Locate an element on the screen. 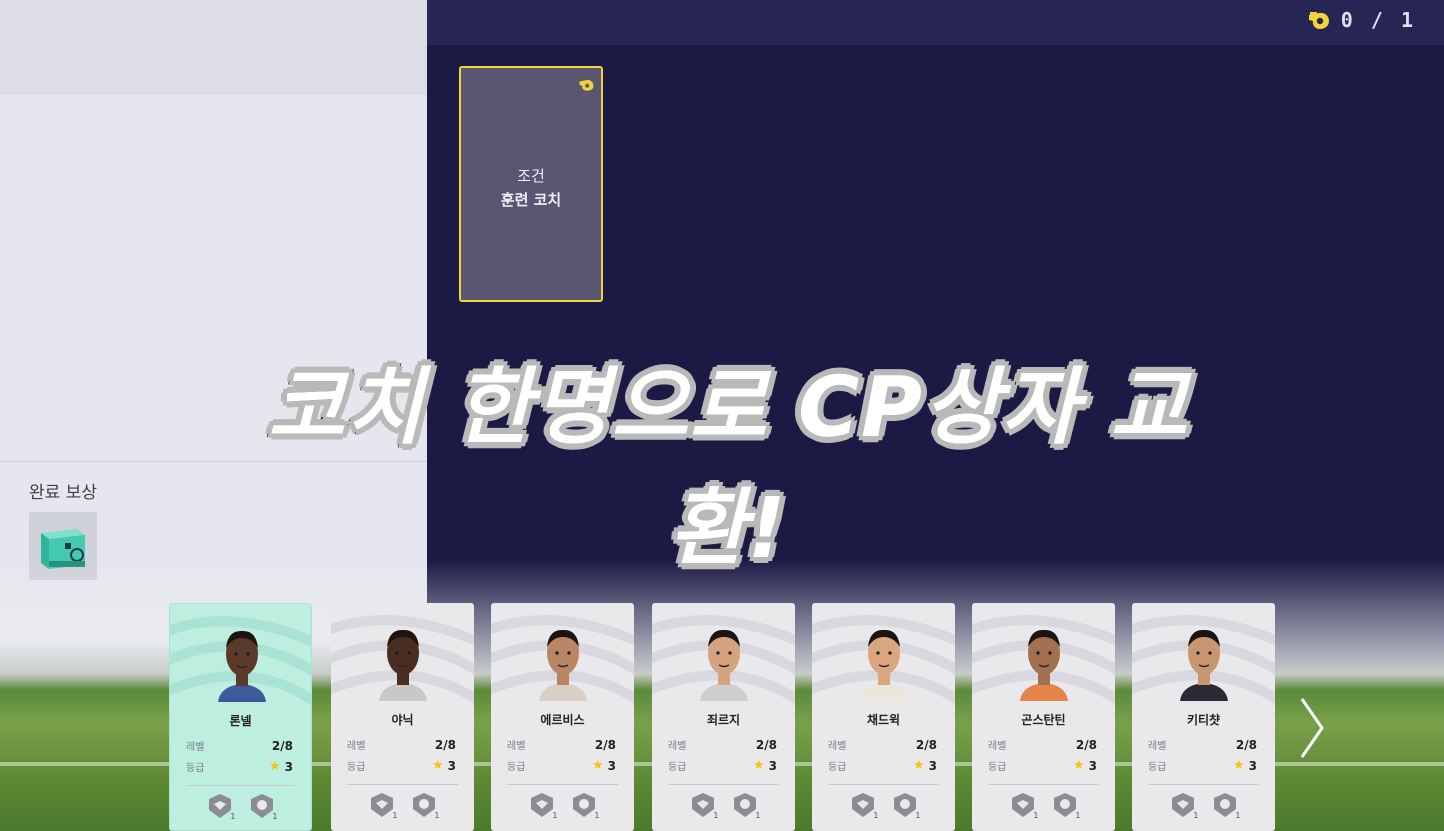 The image size is (1444, 831). coach-card: 곤스탄틴 레벨 2/8 등급 ★ 3 1 1 is located at coordinates (1043, 717).